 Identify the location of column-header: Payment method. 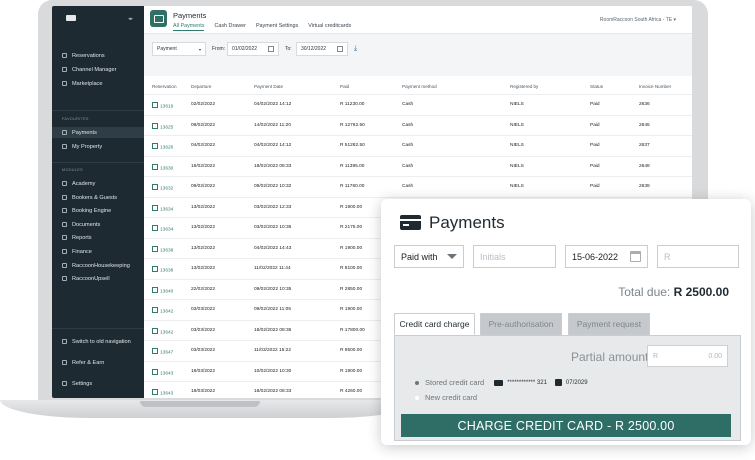
(419, 86).